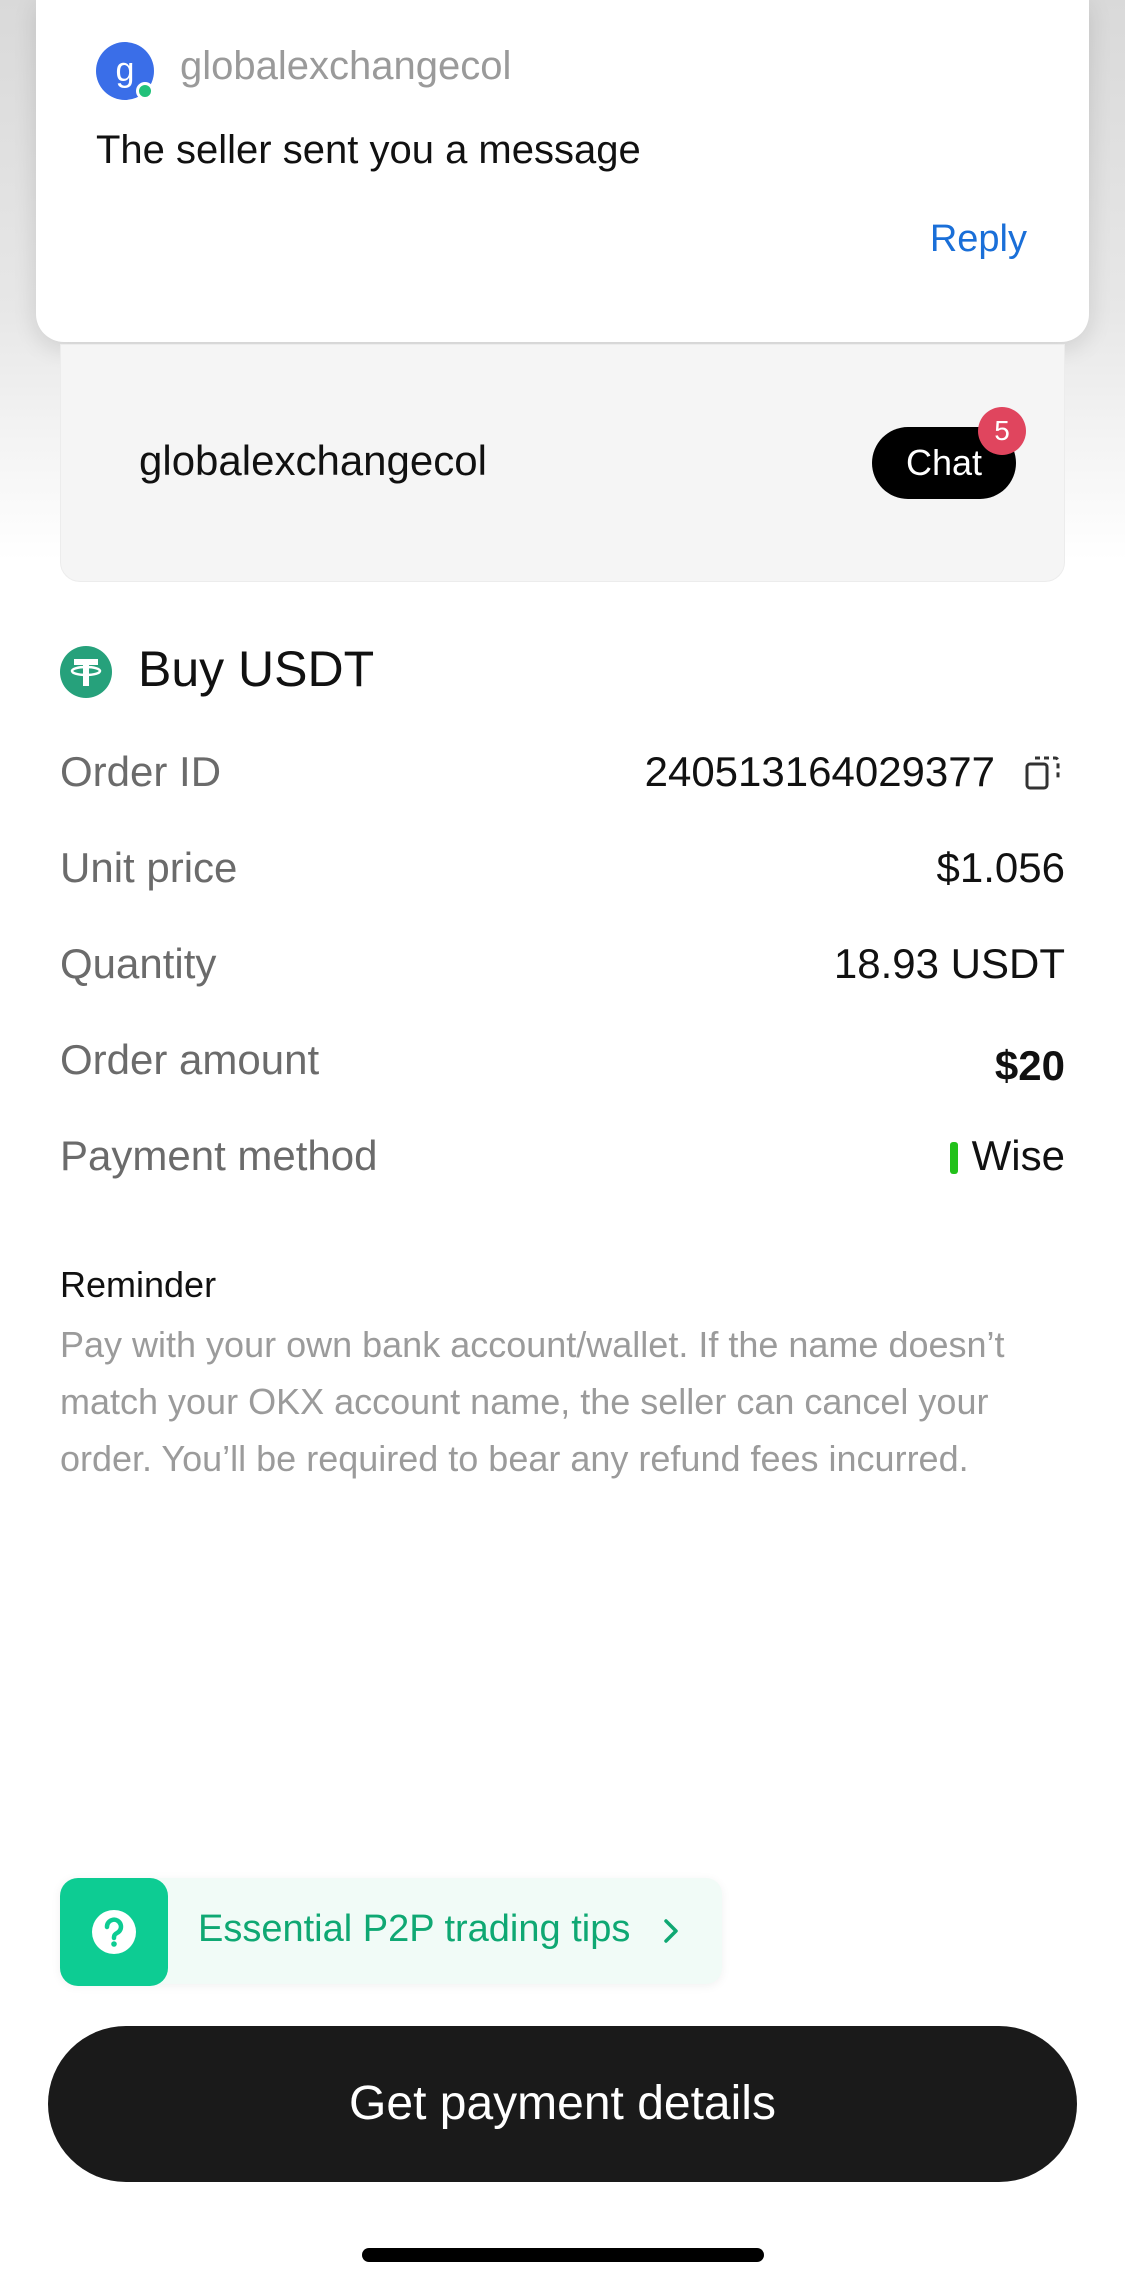 The image size is (1125, 2284). I want to click on chat-unread-badge: 5, so click(1002, 431).